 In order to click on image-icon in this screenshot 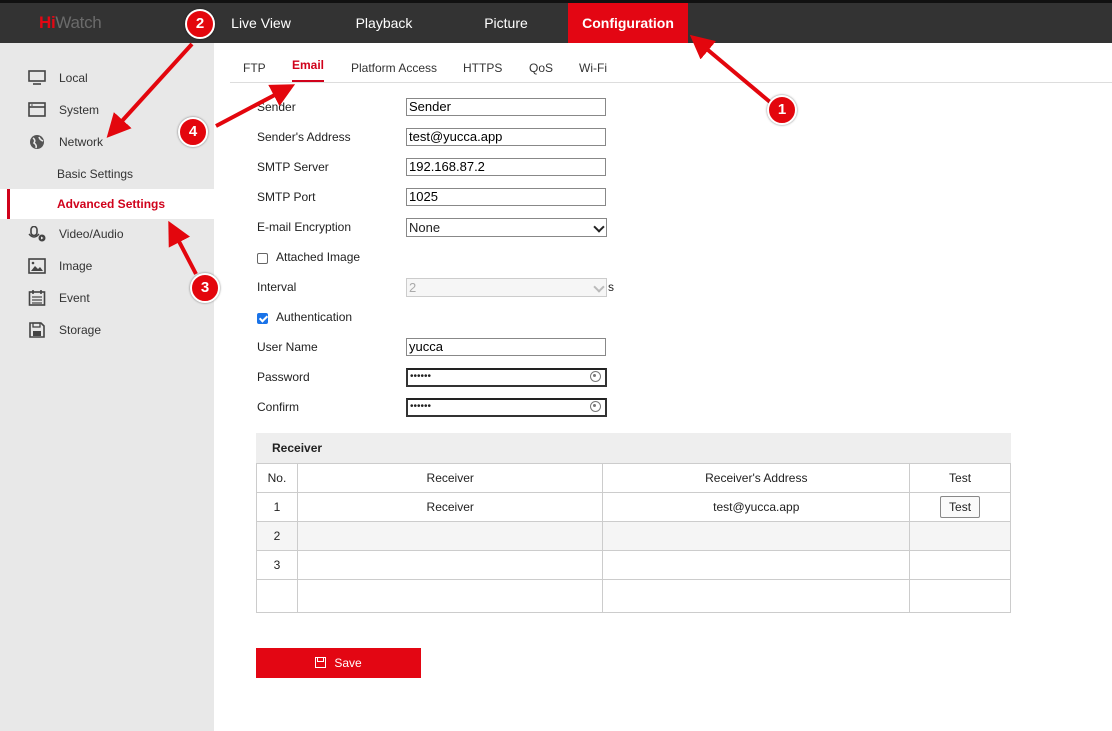, I will do `click(37, 266)`.